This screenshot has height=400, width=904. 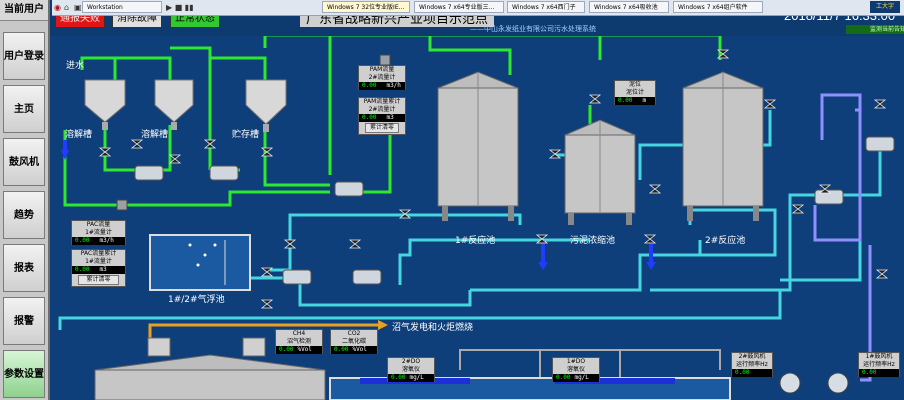 I want to click on do1-unit: mg/L, so click(x=581, y=377).